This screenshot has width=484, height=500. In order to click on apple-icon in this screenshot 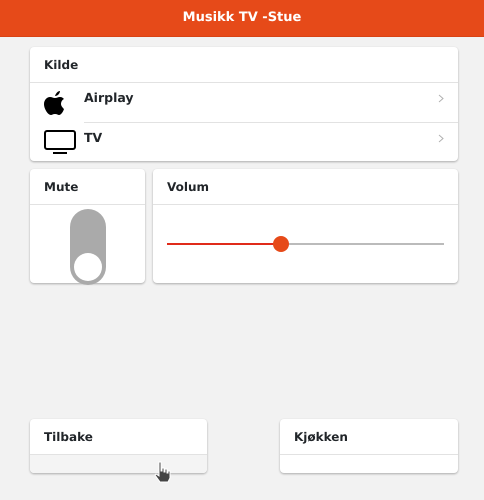, I will do `click(55, 102)`.